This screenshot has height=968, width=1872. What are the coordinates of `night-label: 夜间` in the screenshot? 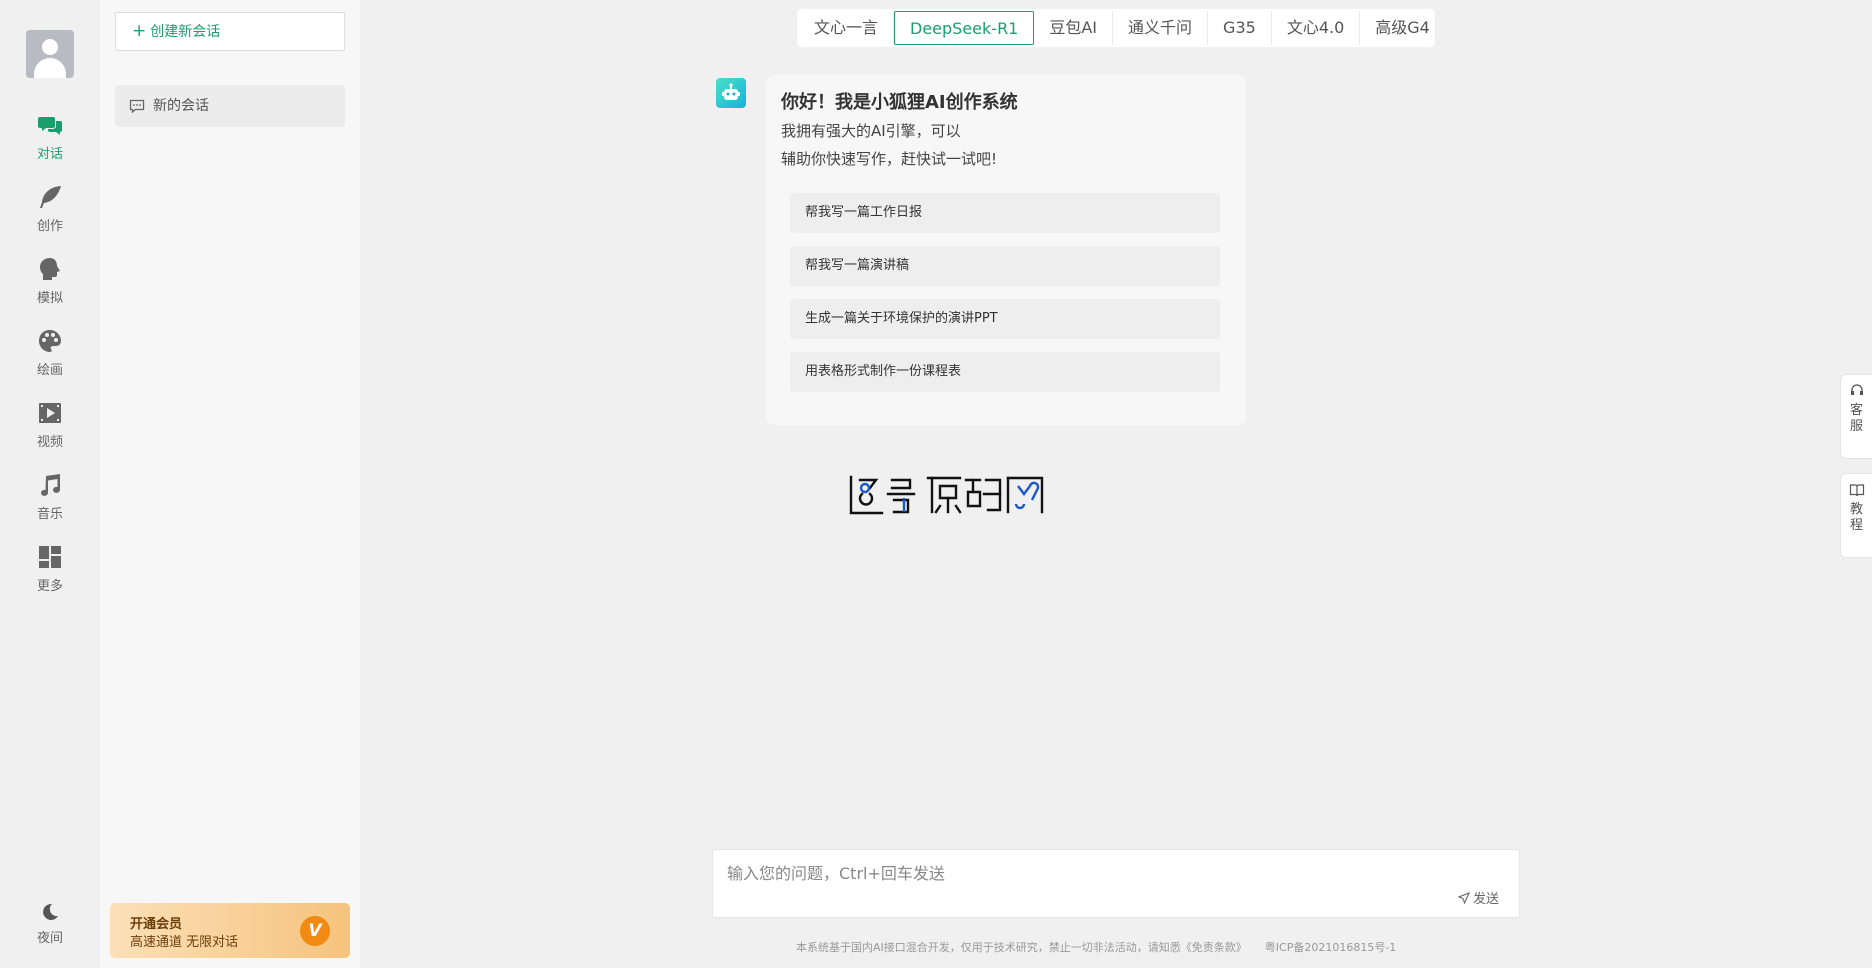 It's located at (49, 938).